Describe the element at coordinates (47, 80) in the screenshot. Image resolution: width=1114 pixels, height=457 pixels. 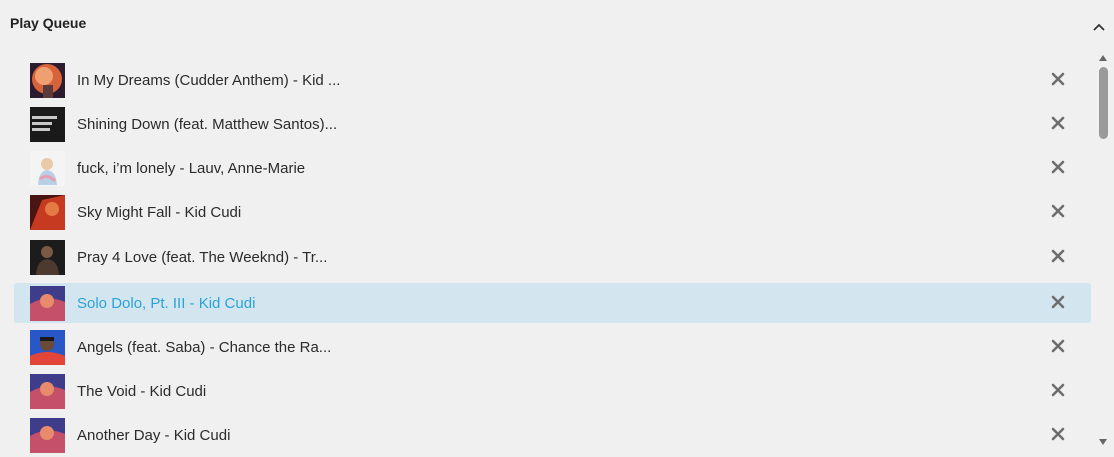
I see `album-art-man-on-the-moon` at that location.